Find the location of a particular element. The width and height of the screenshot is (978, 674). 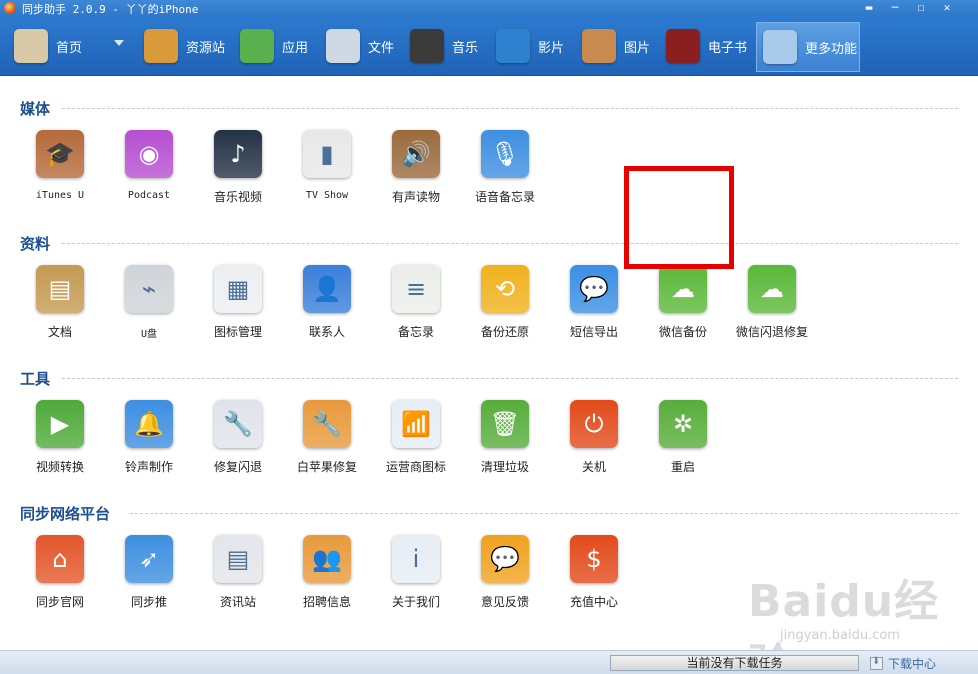

feature-item: ▮ TV Show is located at coordinates (327, 170).